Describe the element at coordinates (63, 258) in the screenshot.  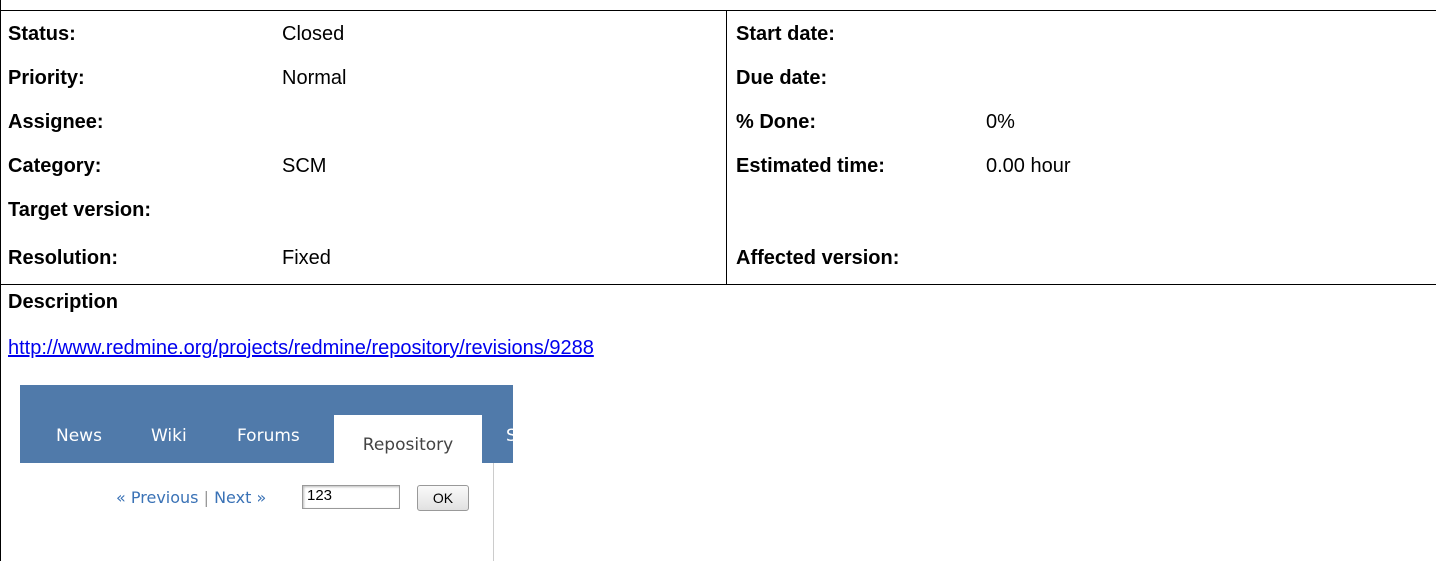
I see `resolution-label: Resolution:` at that location.